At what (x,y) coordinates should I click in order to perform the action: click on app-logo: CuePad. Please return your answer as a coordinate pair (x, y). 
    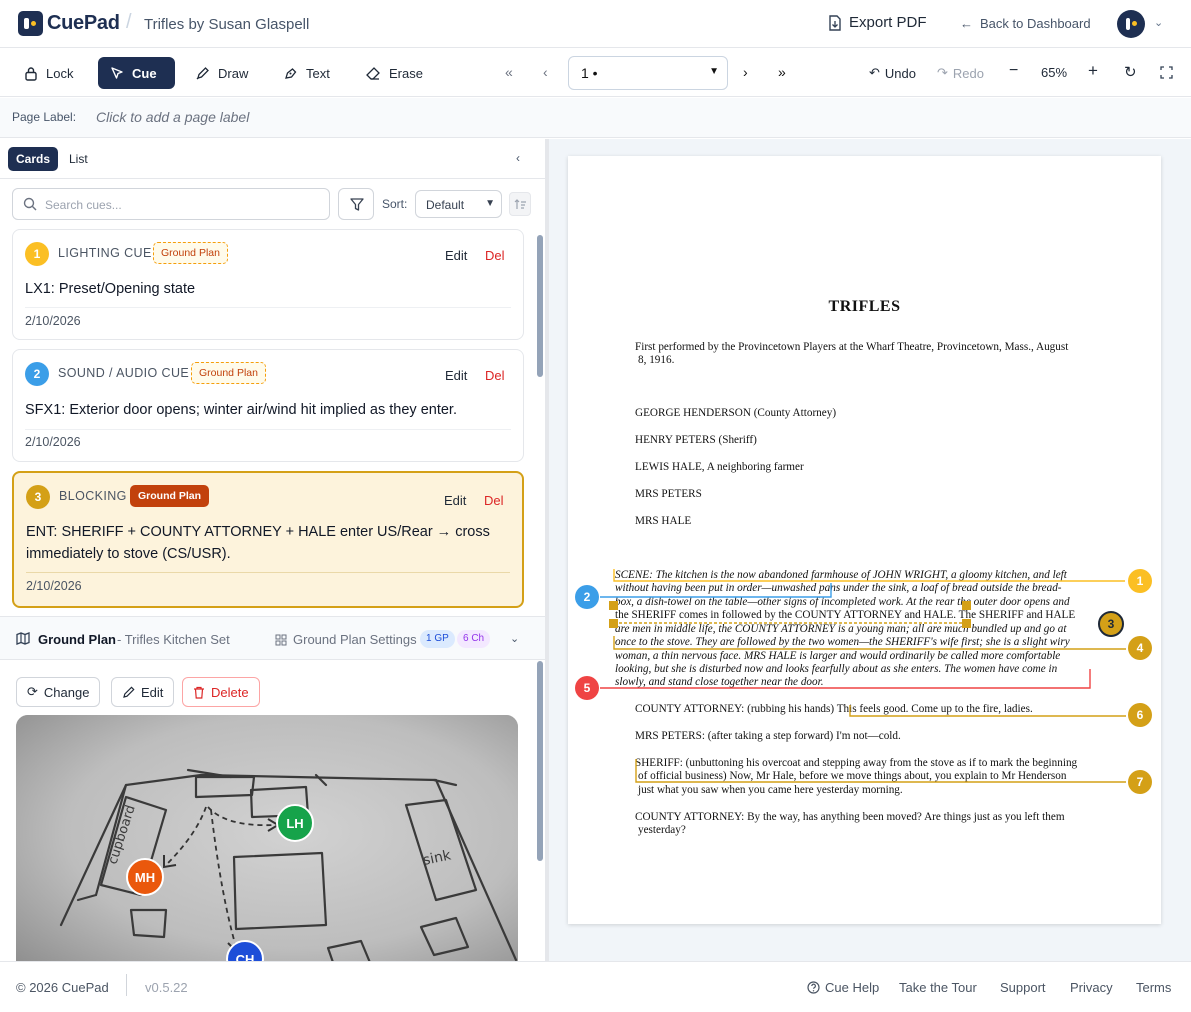
    Looking at the image, I should click on (69, 23).